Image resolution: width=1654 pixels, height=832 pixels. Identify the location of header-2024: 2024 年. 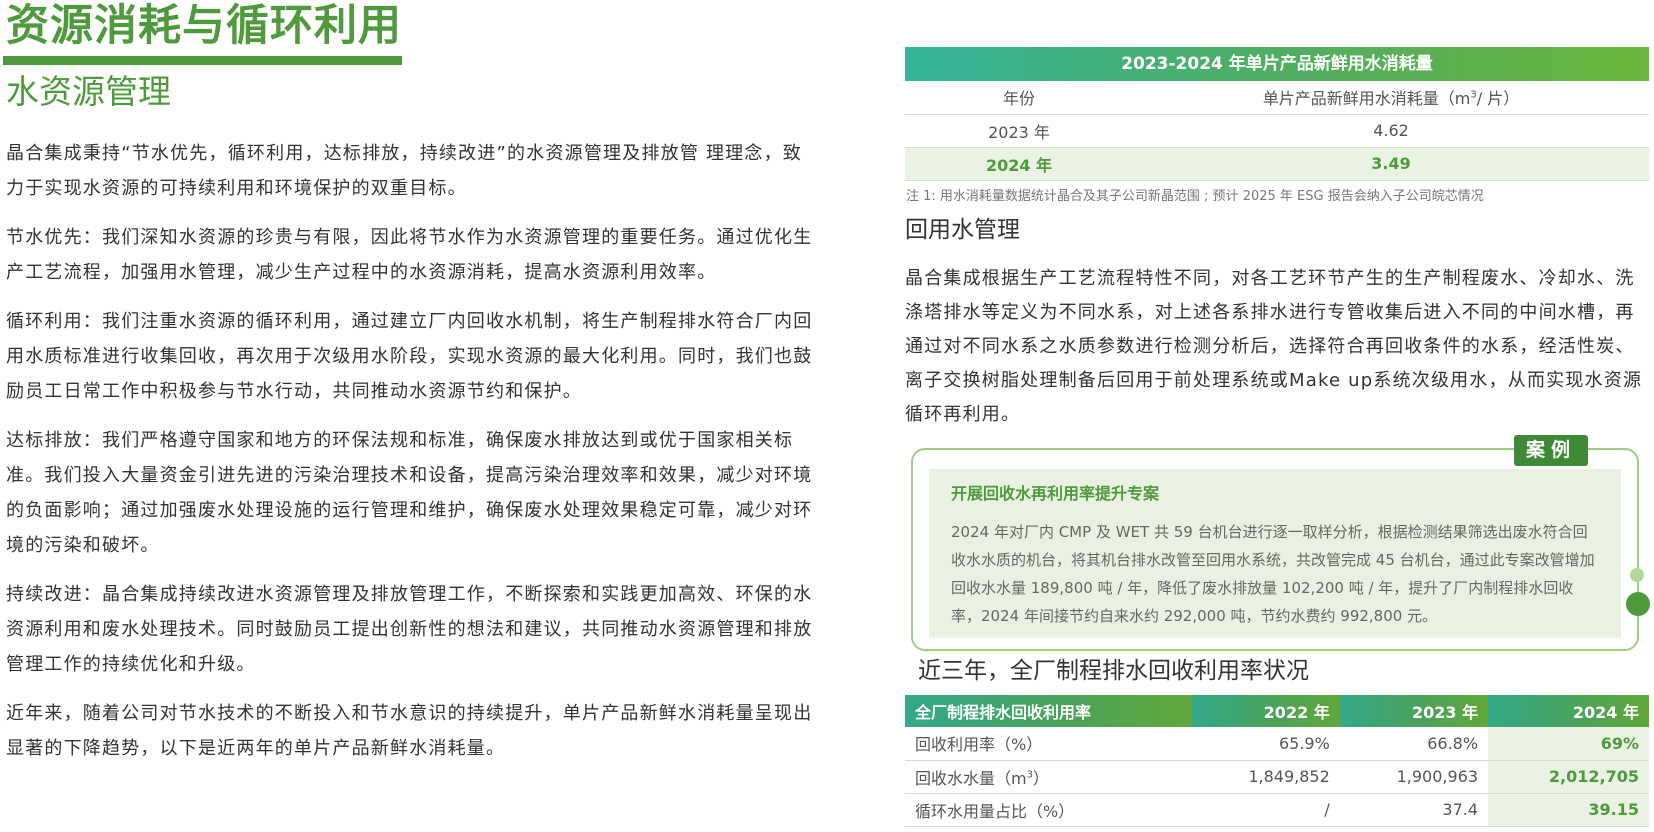
(1568, 711).